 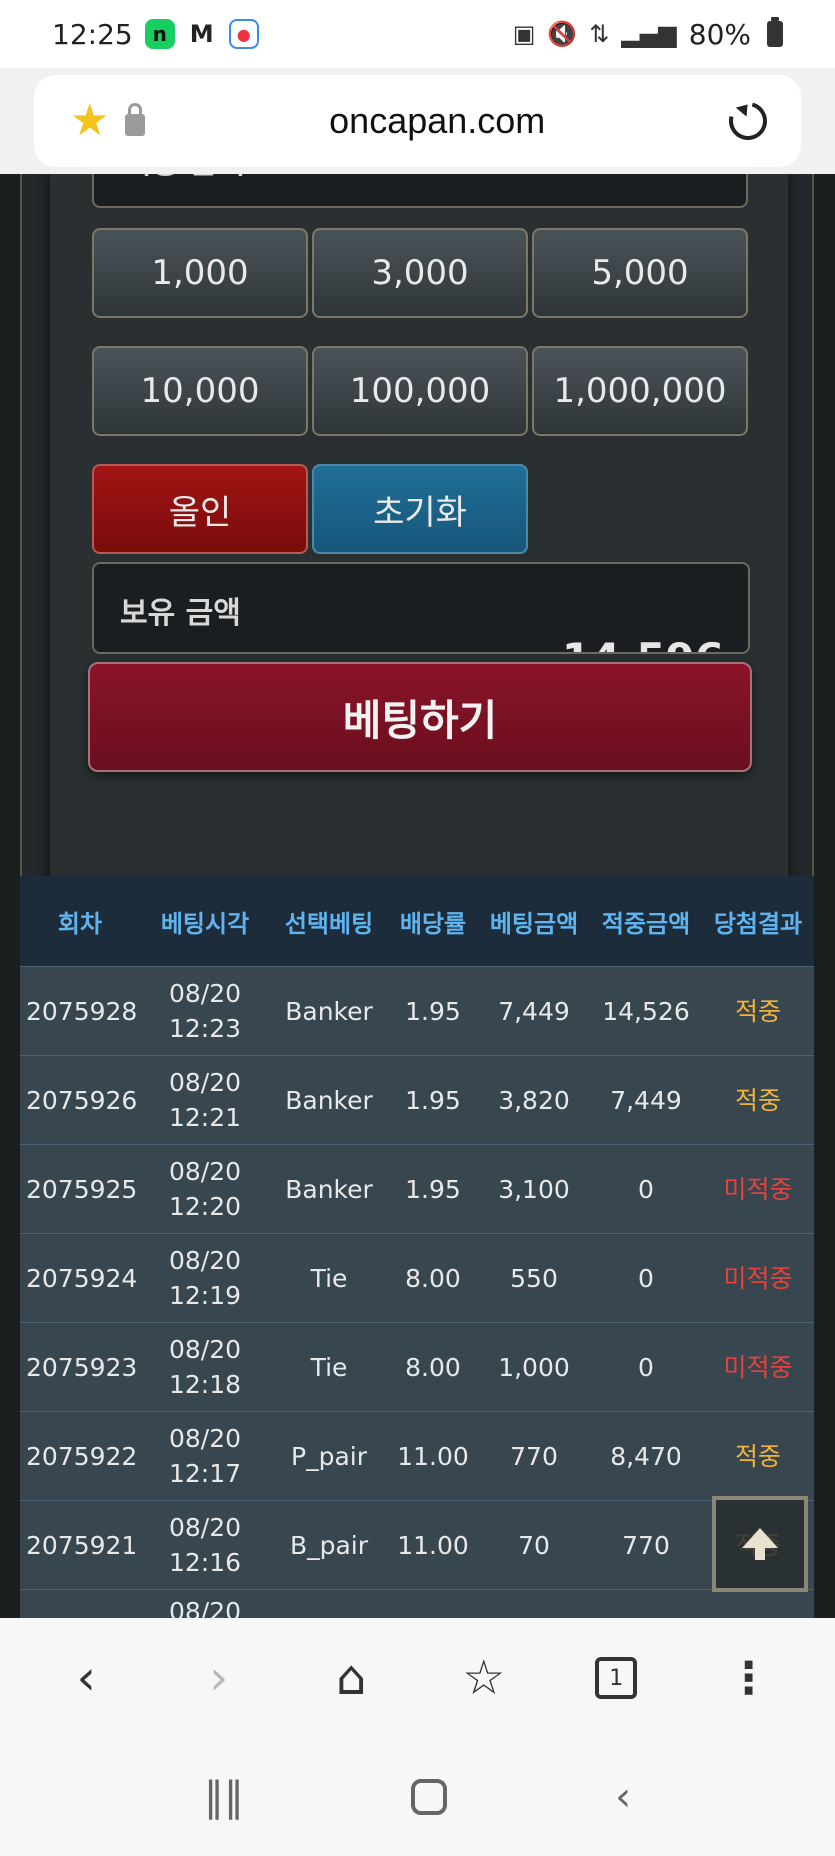 What do you see at coordinates (200, 391) in the screenshot?
I see `chip-10000-button: 10,000` at bounding box center [200, 391].